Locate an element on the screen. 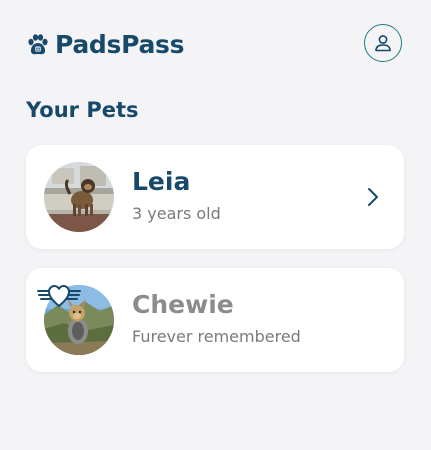 This screenshot has width=431, height=450. account-button is located at coordinates (383, 43).